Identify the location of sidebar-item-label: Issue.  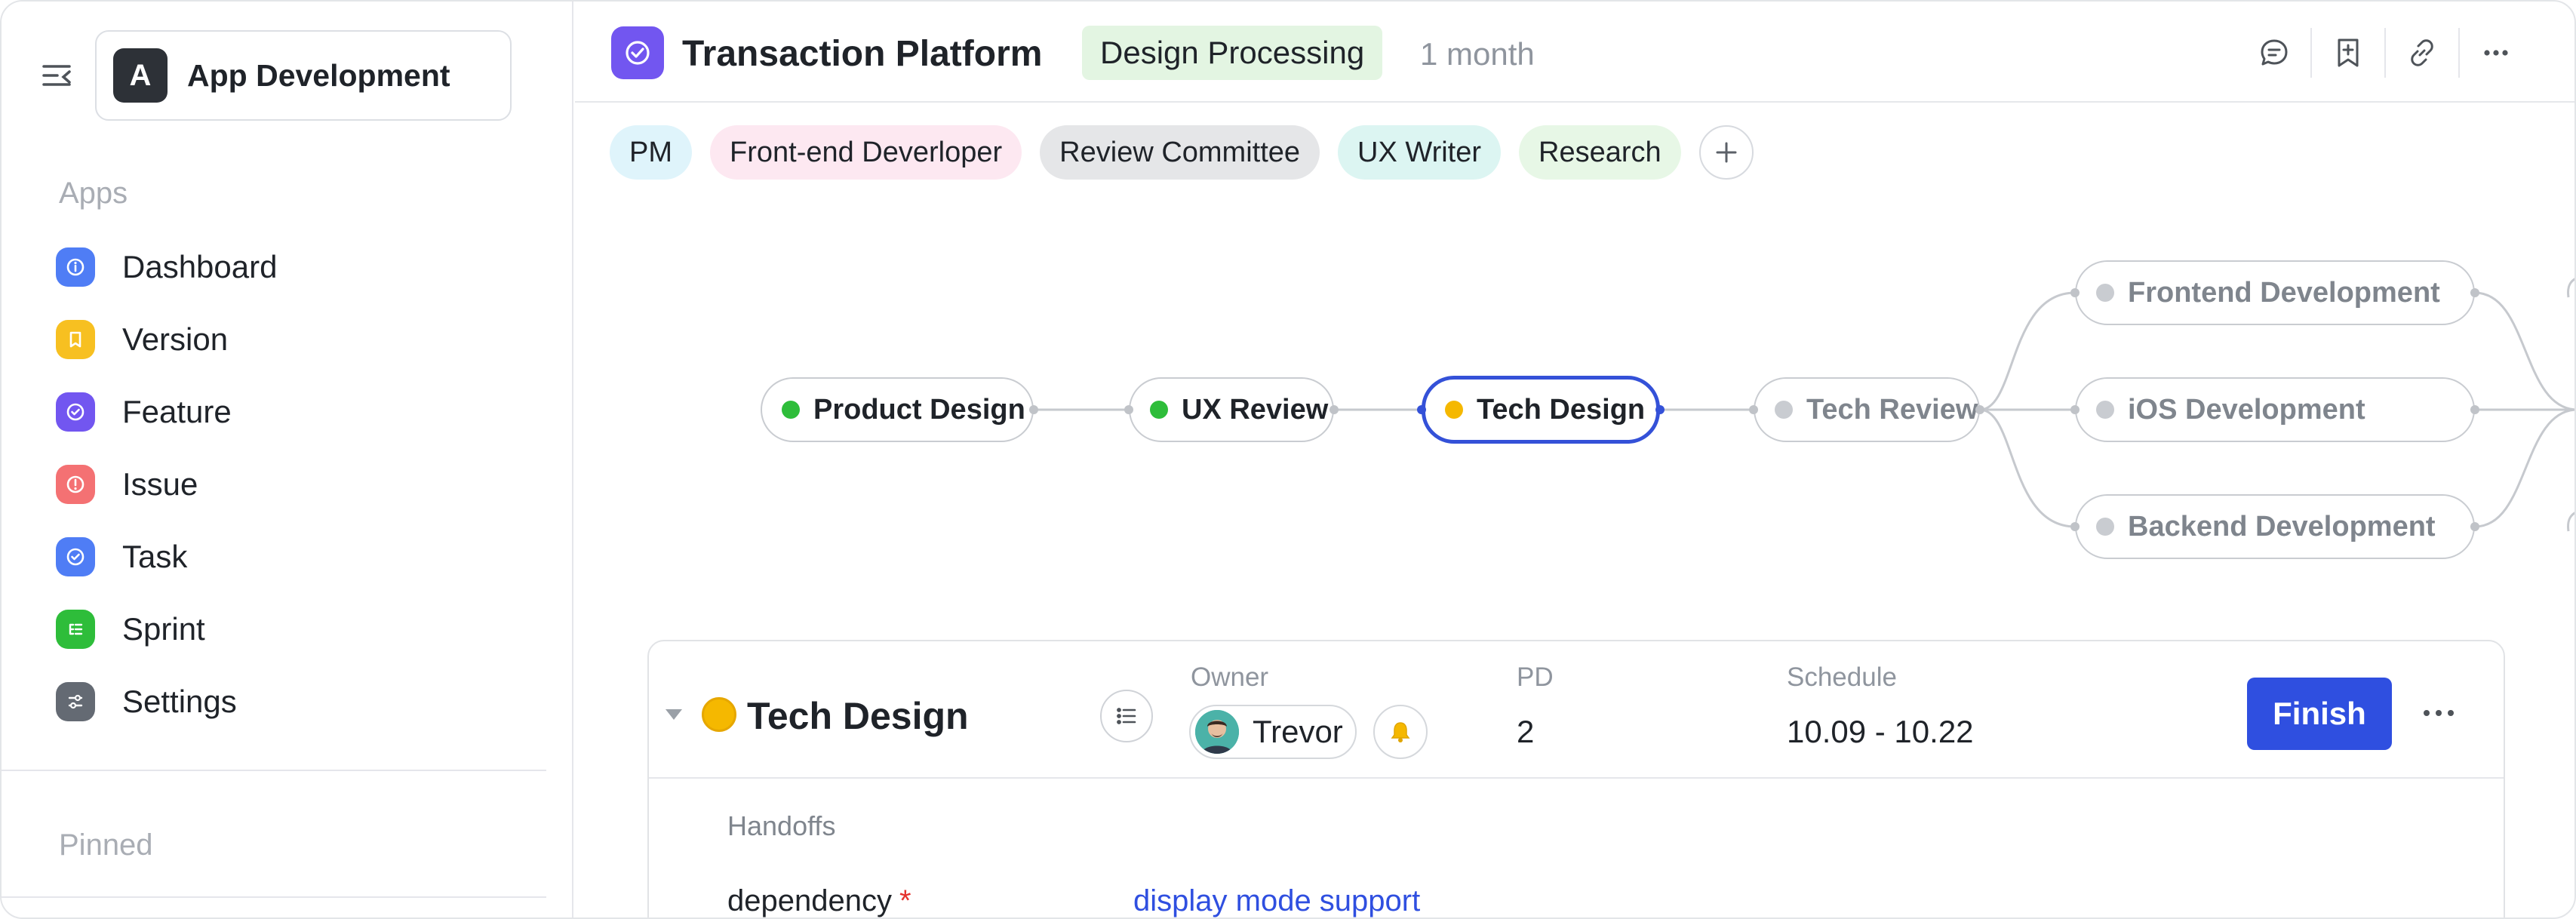
(160, 484).